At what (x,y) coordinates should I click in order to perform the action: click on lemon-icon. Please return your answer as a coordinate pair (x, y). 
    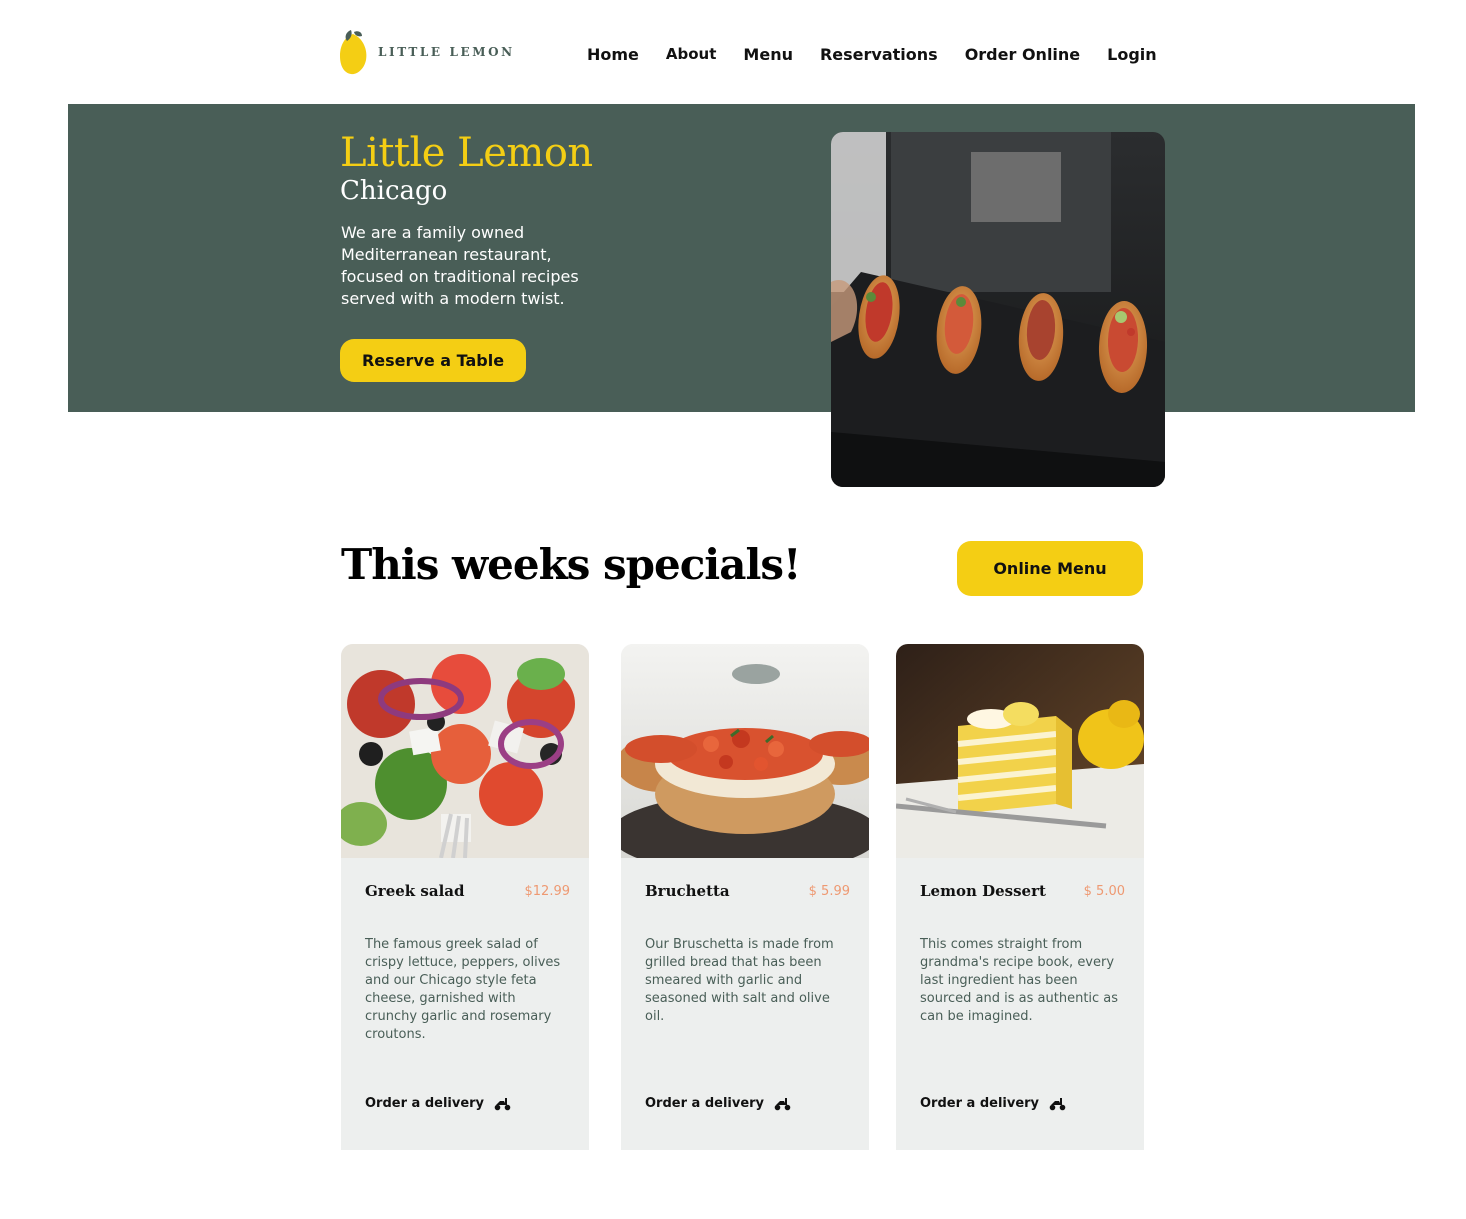
    Looking at the image, I should click on (353, 52).